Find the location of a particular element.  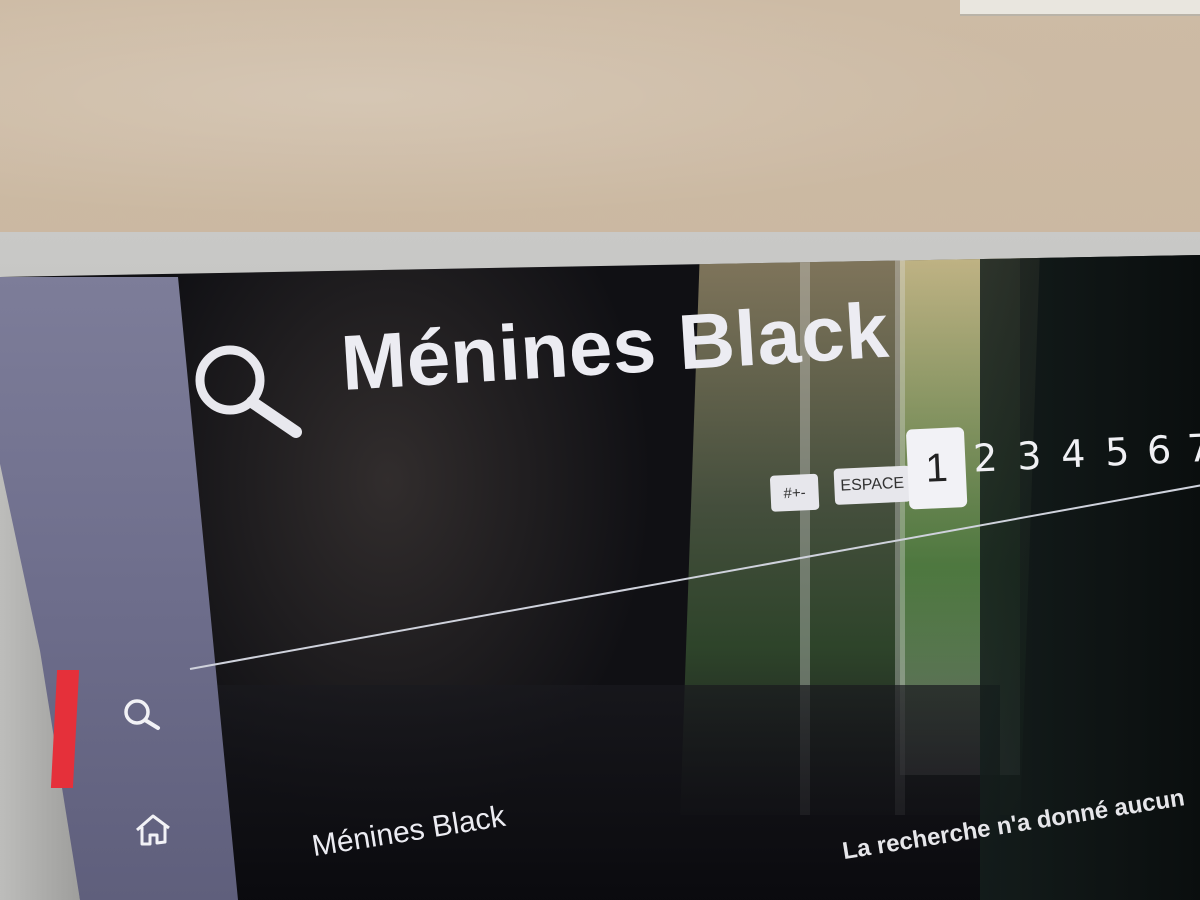

wall-fixture is located at coordinates (1080, 8).